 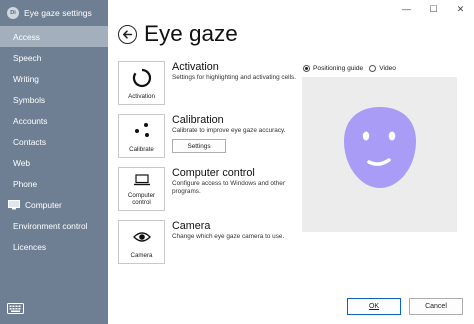 What do you see at coordinates (191, 33) in the screenshot?
I see `page-title: Eye gaze` at bounding box center [191, 33].